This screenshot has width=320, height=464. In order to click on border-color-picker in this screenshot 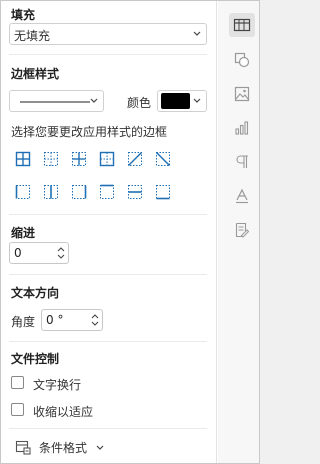, I will do `click(182, 101)`.